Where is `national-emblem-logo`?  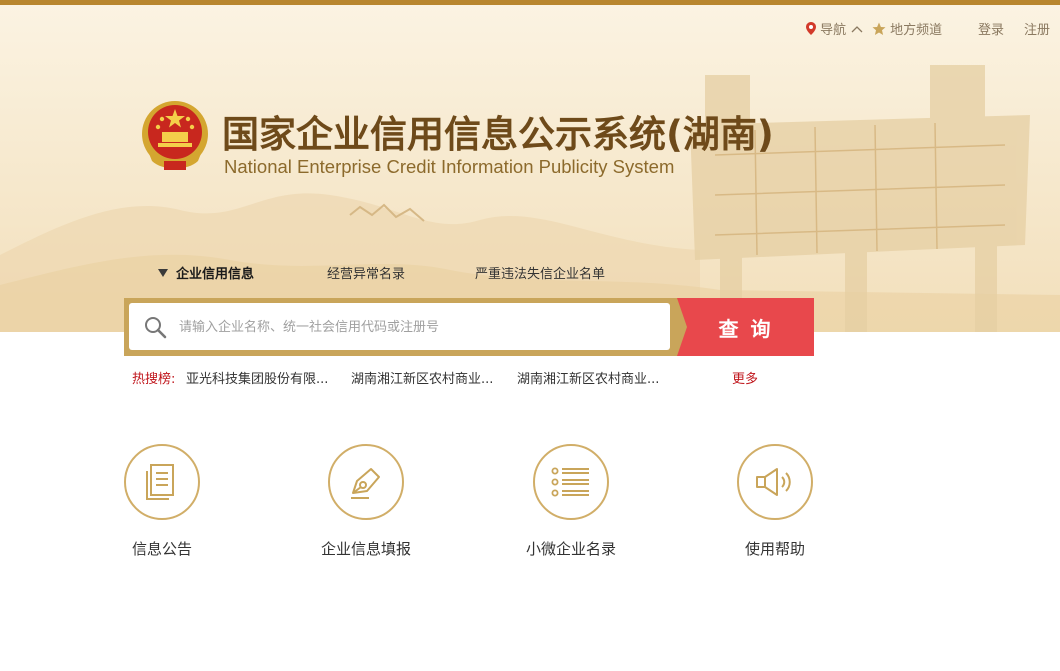 national-emblem-logo is located at coordinates (175, 135).